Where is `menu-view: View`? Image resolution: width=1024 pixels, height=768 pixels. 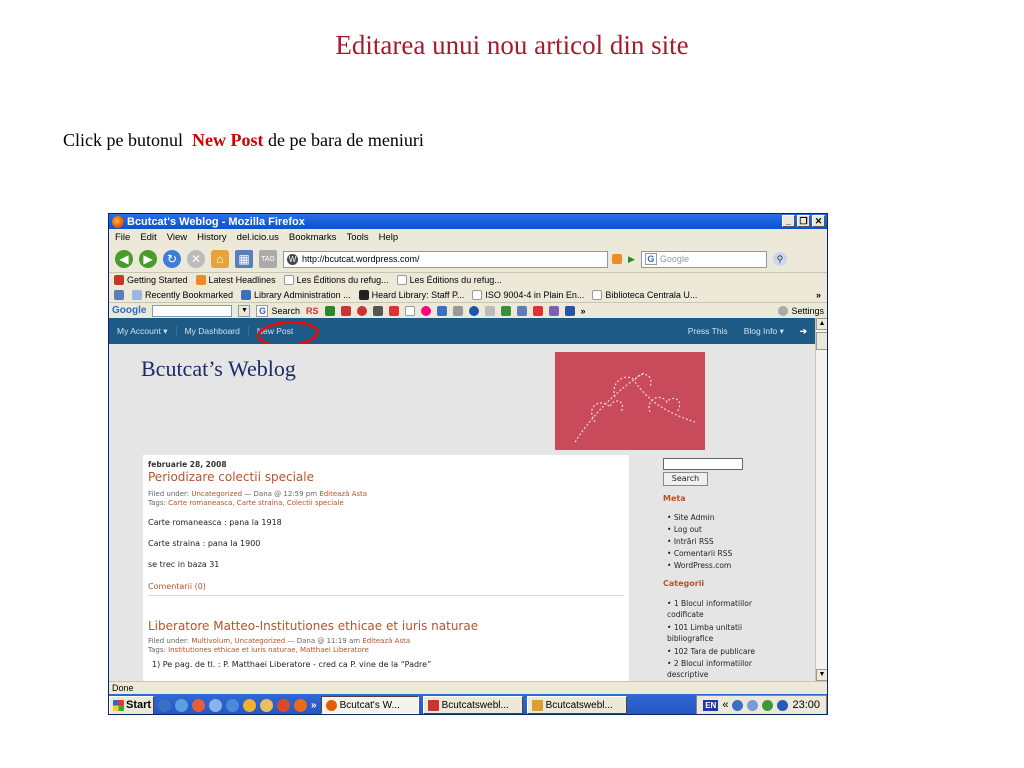 menu-view: View is located at coordinates (177, 237).